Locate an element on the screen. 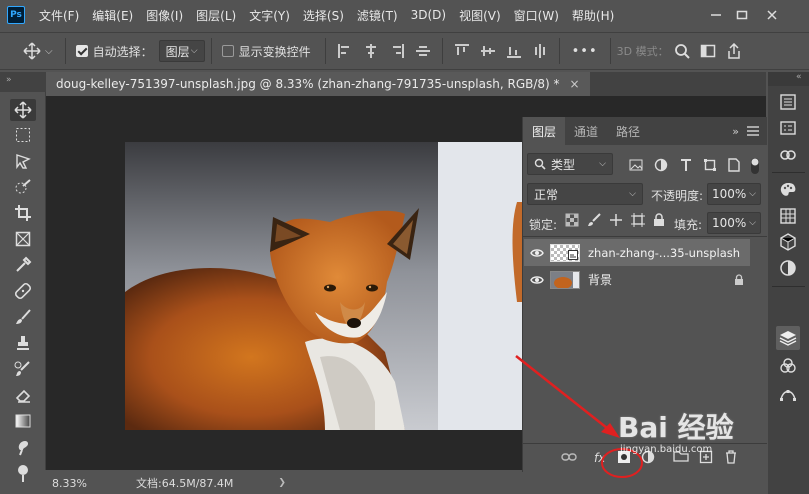 The height and width of the screenshot is (494, 809). libraries-panel-button is located at coordinates (788, 154).